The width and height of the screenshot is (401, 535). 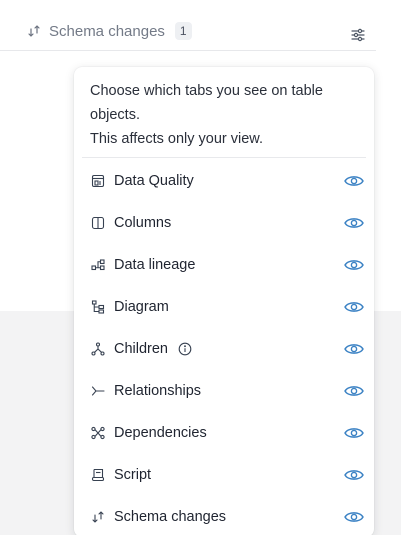 I want to click on tab-option-label: Data lineage, so click(x=155, y=265).